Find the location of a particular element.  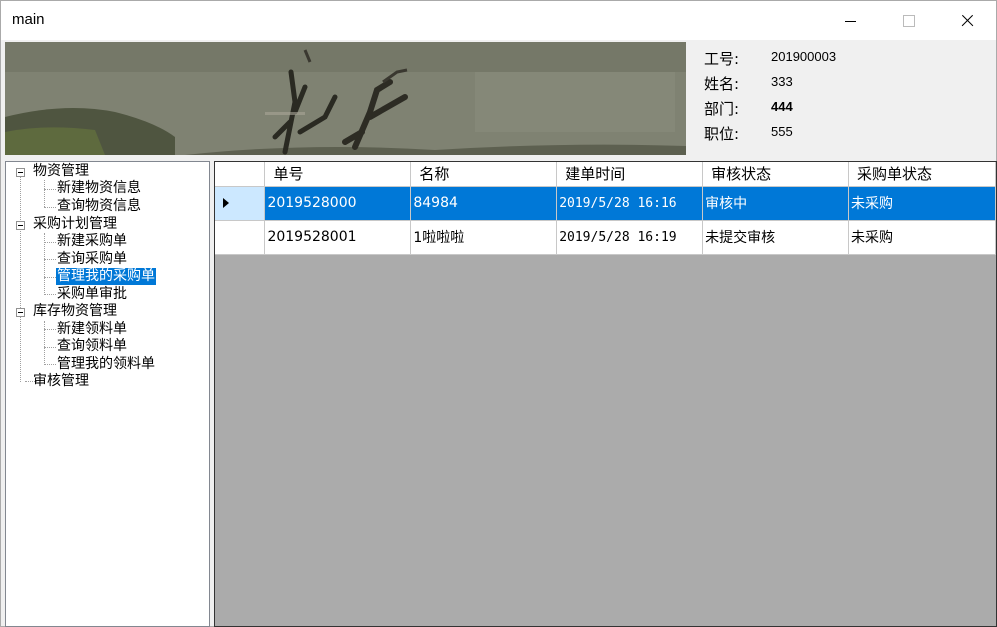

cell-review-status: 审核中 is located at coordinates (776, 203).